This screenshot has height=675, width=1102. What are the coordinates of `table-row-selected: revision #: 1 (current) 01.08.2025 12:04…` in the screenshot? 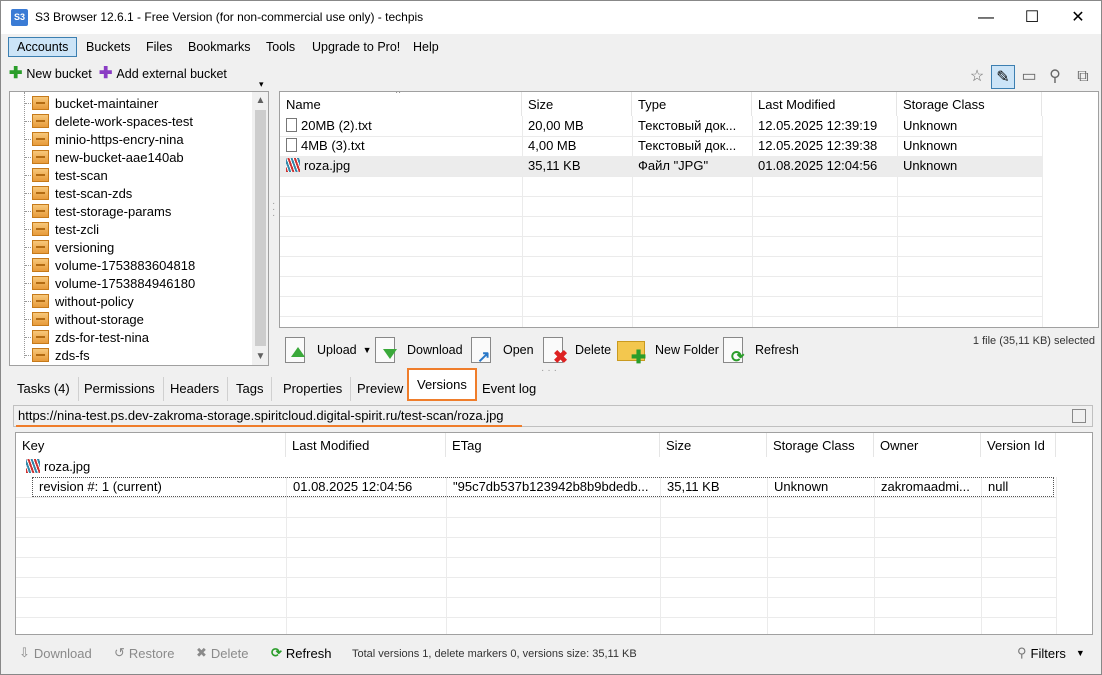 It's located at (543, 487).